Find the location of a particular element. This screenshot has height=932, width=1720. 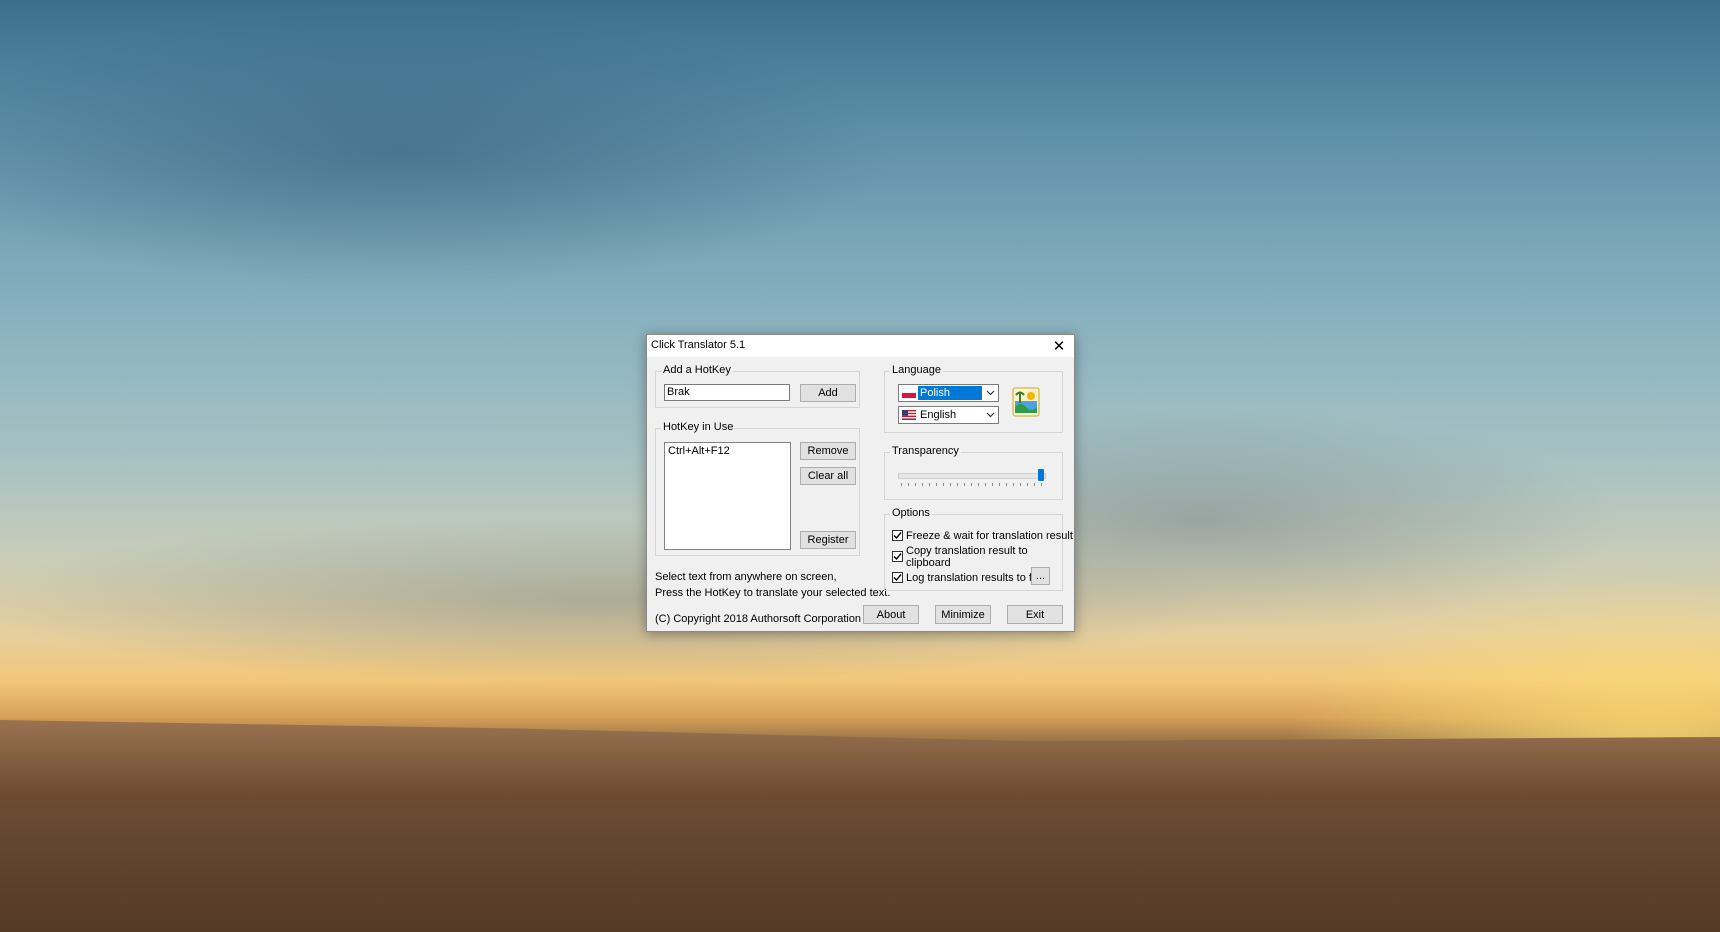

add-hotkey-group-label: Add a HotKey is located at coordinates (697, 370).